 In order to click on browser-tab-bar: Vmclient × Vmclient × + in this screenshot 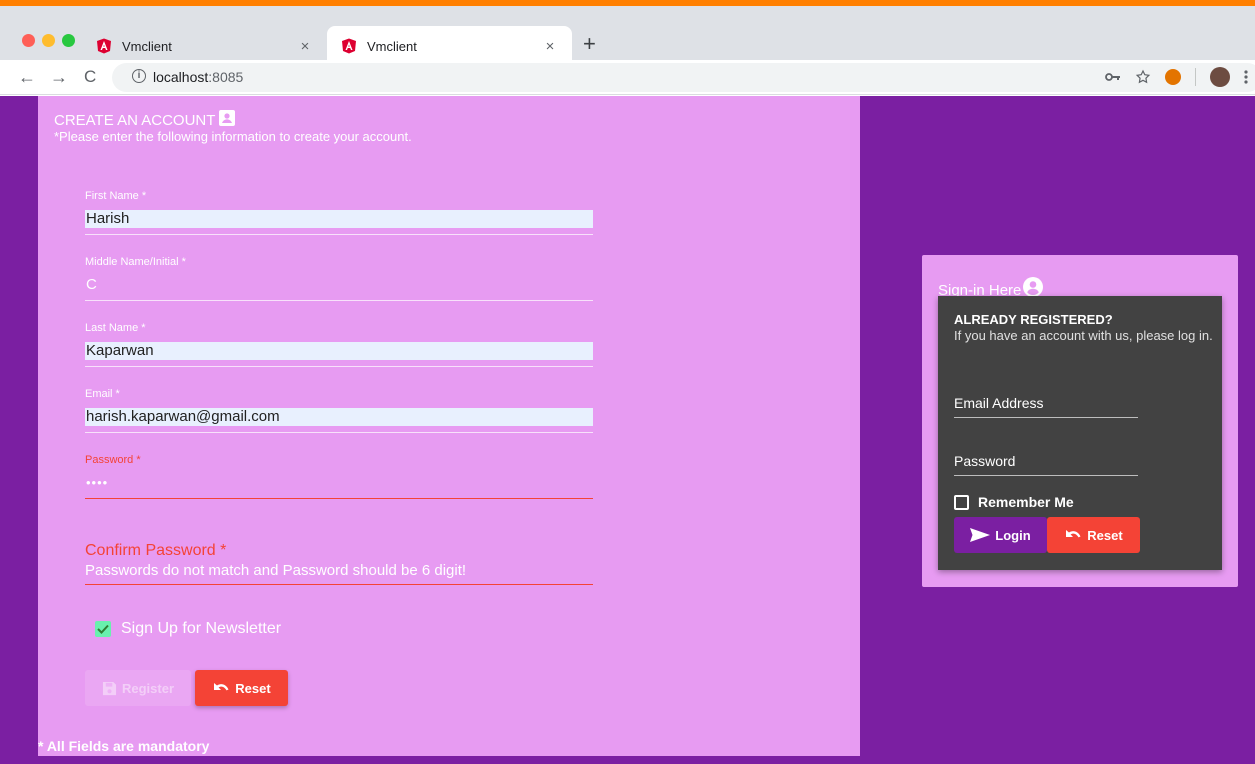, I will do `click(627, 36)`.